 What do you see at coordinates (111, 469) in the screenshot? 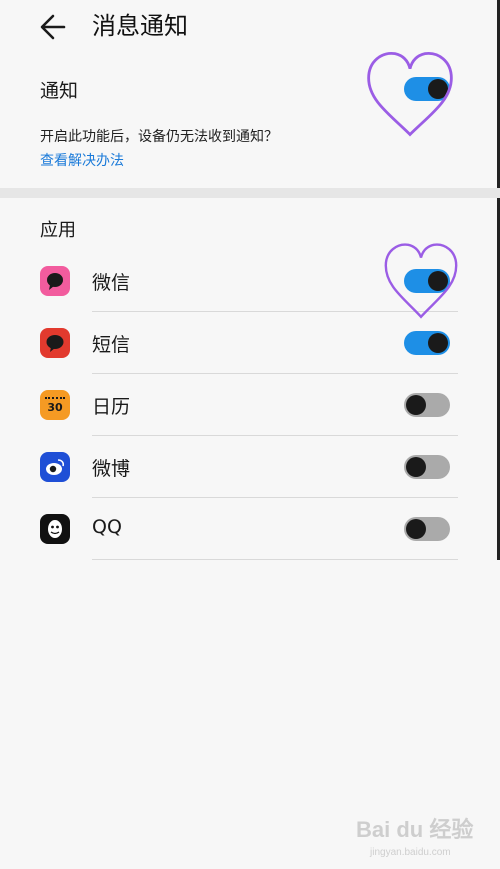
I see `app-name: 微博` at bounding box center [111, 469].